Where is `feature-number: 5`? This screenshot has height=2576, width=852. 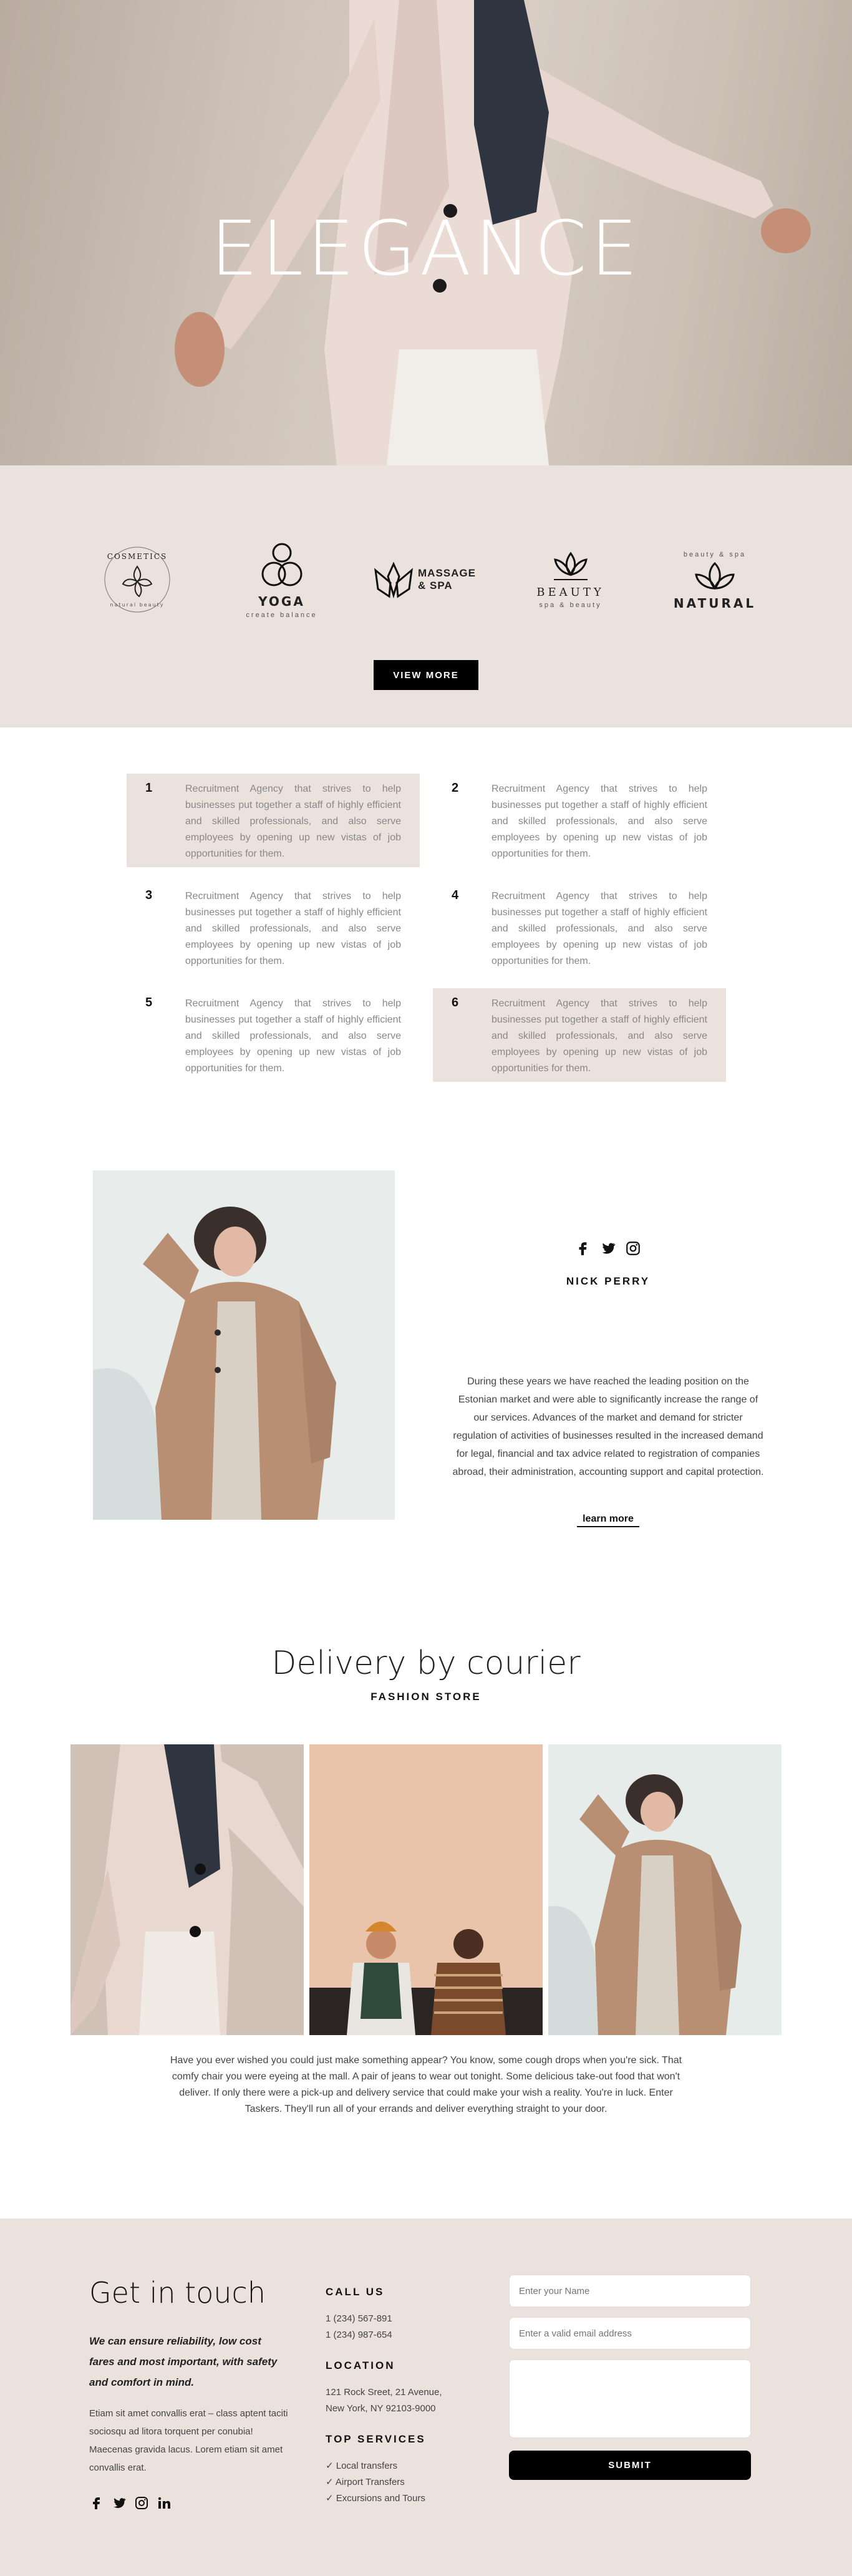 feature-number: 5 is located at coordinates (149, 1003).